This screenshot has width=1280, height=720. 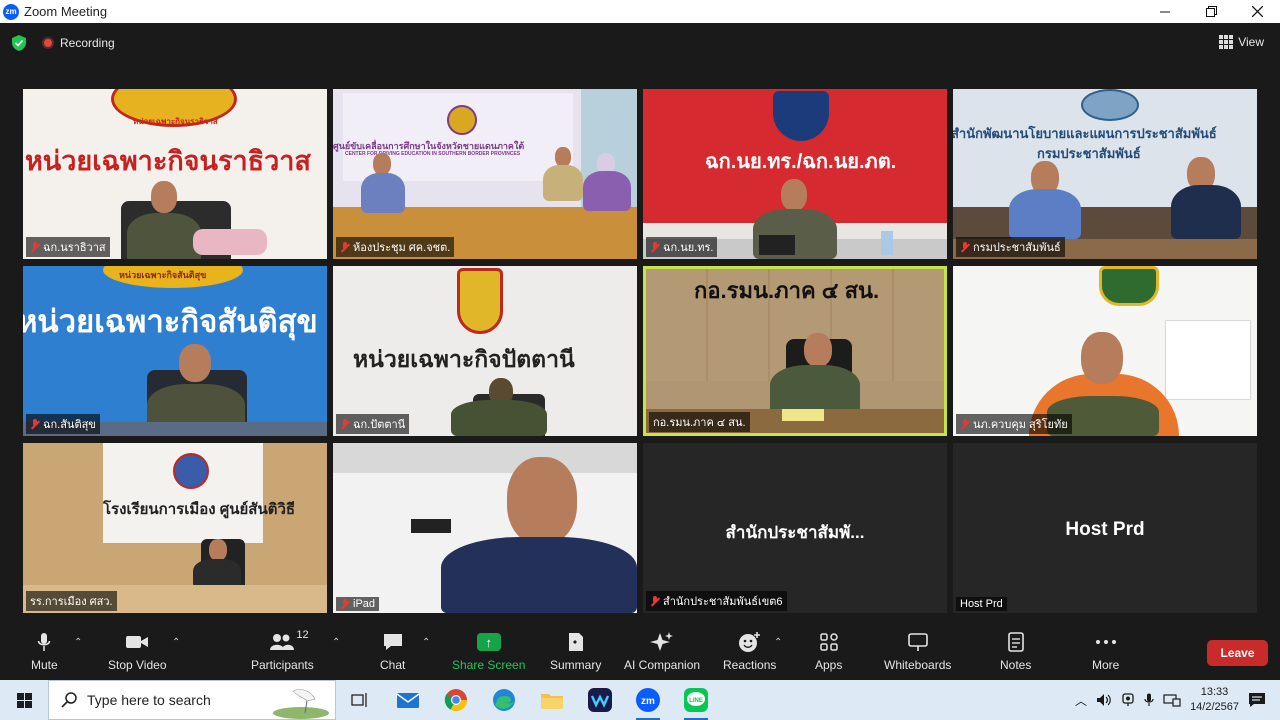 What do you see at coordinates (1128, 700) in the screenshot?
I see `webcam-in-use-icon` at bounding box center [1128, 700].